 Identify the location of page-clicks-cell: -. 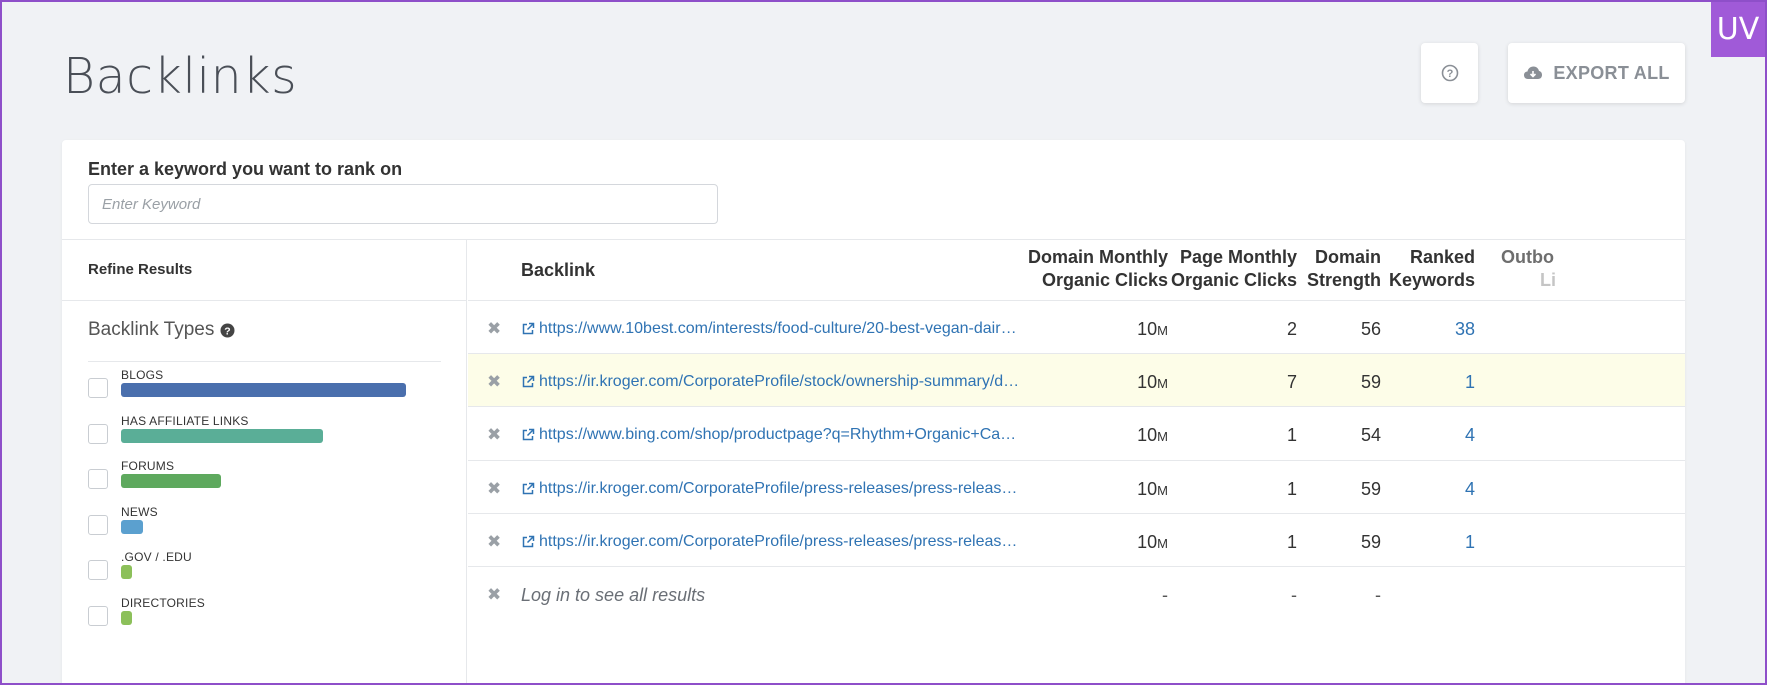
(1294, 595).